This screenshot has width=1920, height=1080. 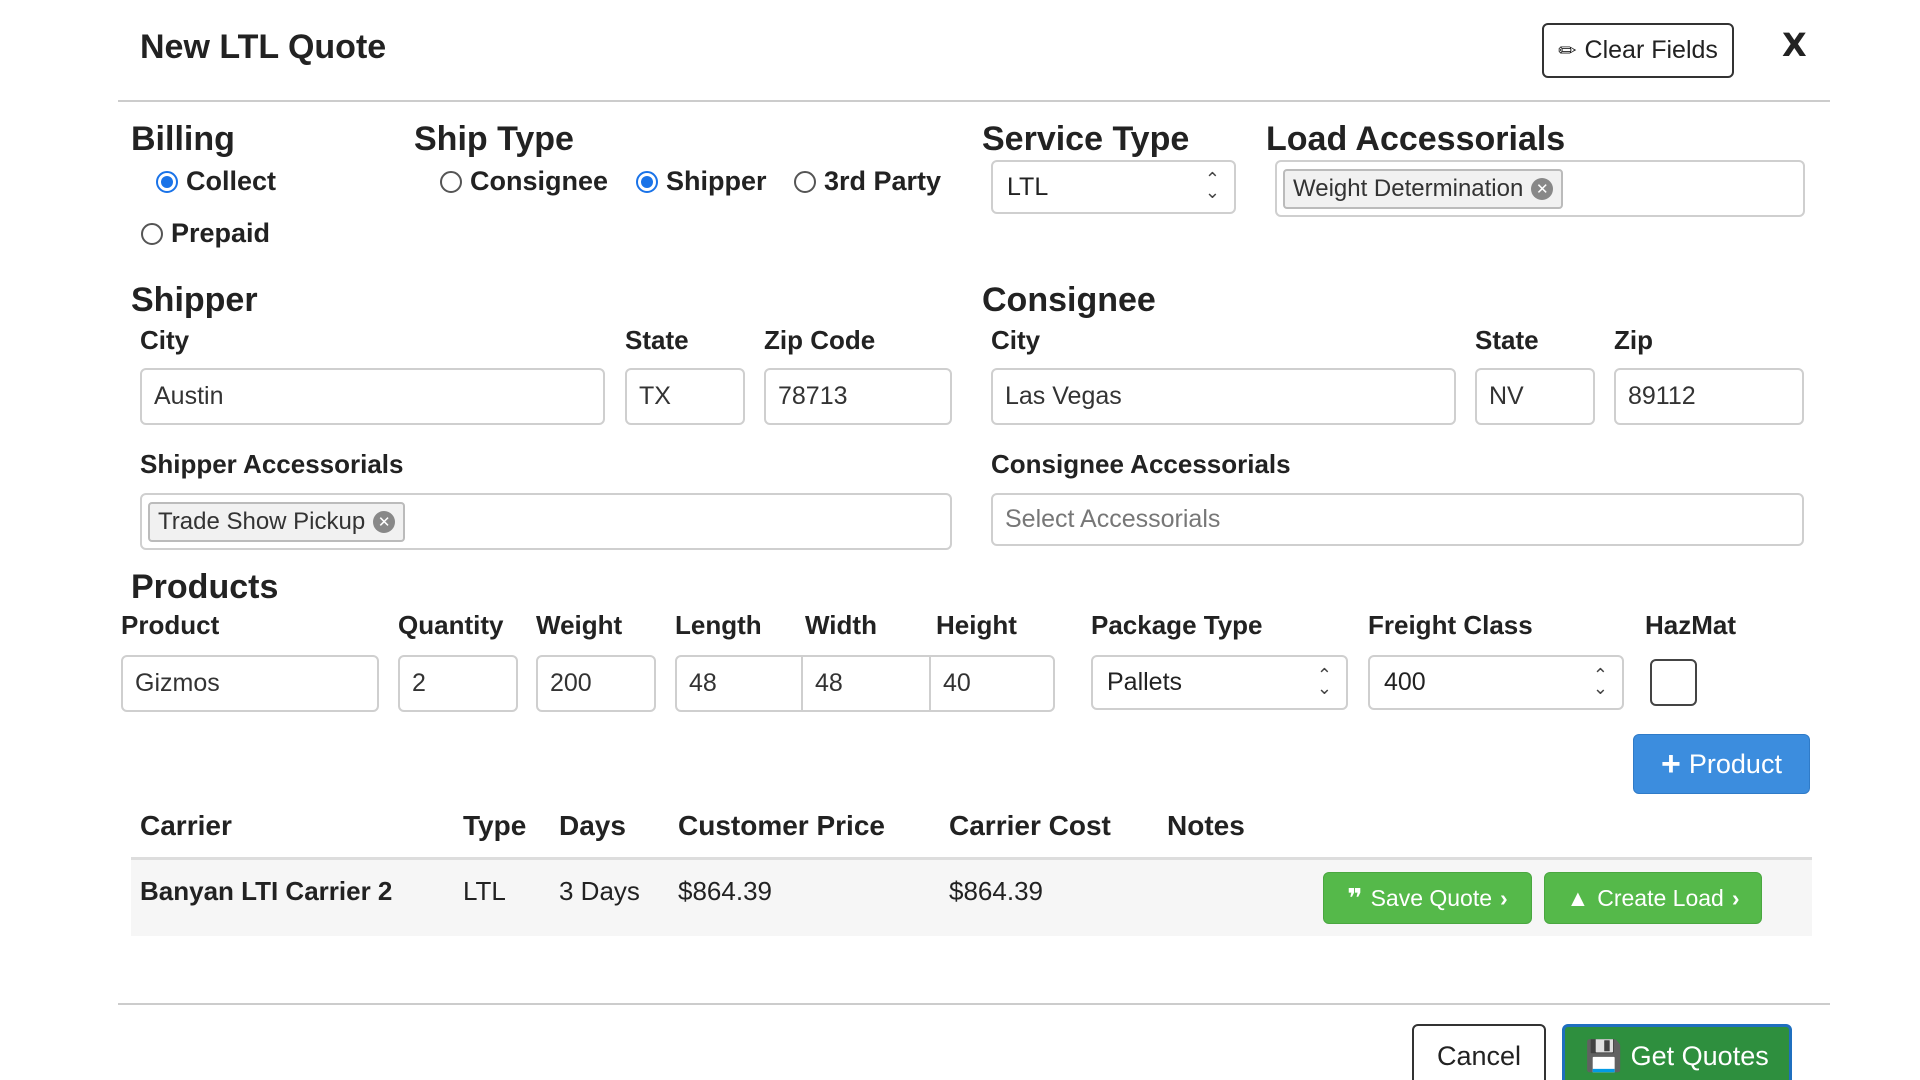 I want to click on clear-fields-button: ✏ Clear Fields, so click(x=1638, y=50).